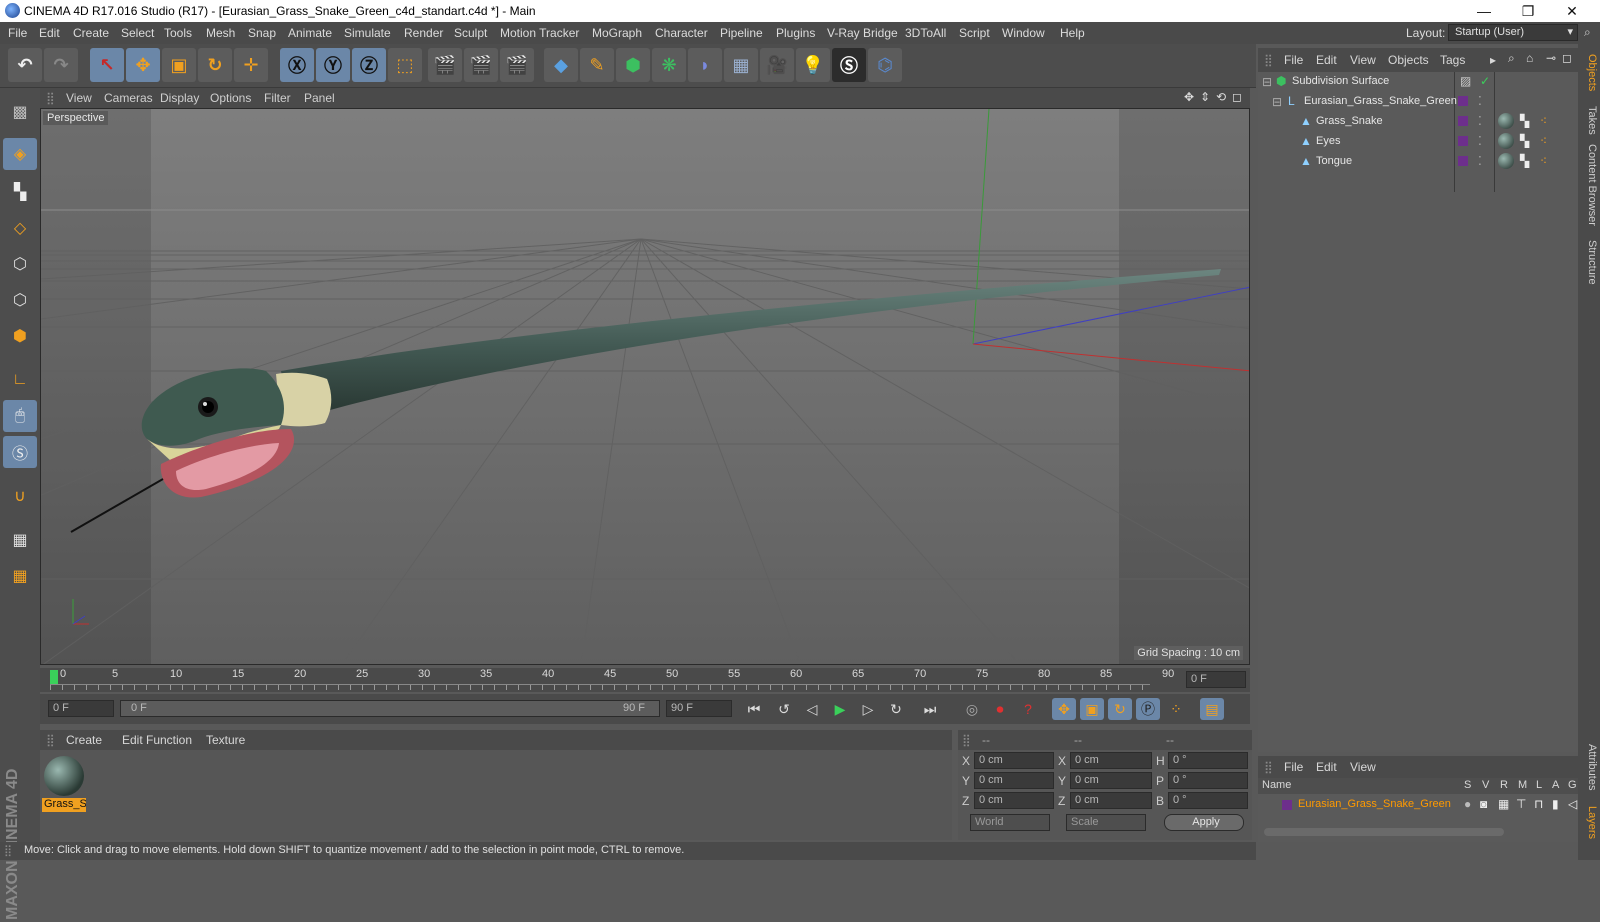 The height and width of the screenshot is (922, 1600). Describe the element at coordinates (849, 65) in the screenshot. I see `vray-icon: Ⓢ` at that location.